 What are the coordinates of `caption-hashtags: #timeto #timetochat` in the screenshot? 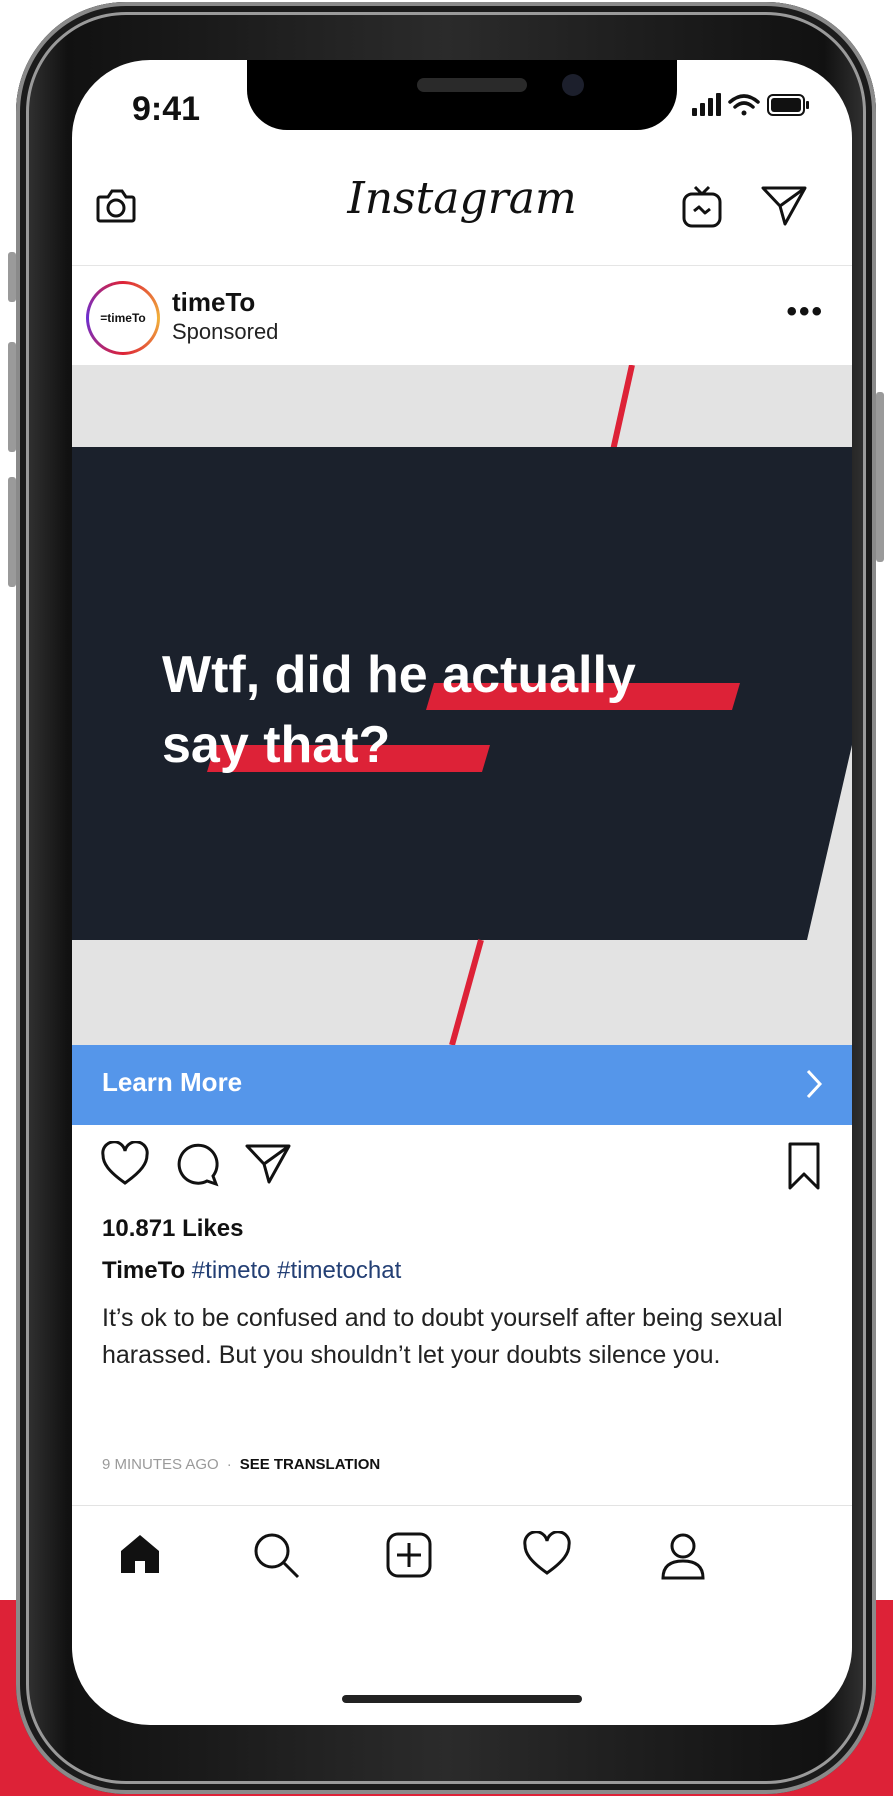 It's located at (296, 1270).